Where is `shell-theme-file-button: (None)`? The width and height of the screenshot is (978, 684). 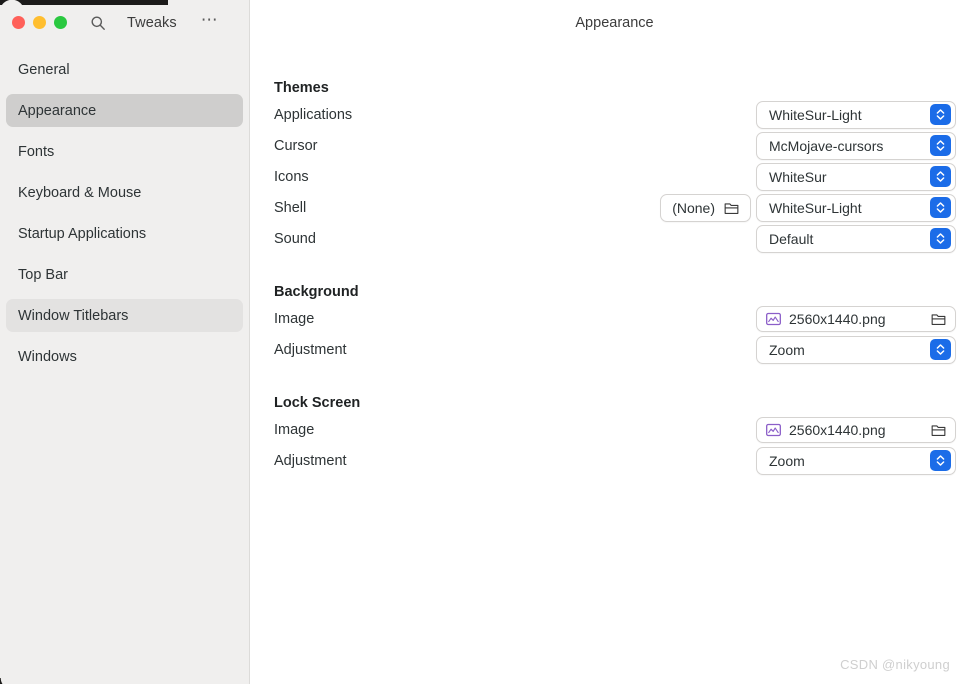 shell-theme-file-button: (None) is located at coordinates (705, 207).